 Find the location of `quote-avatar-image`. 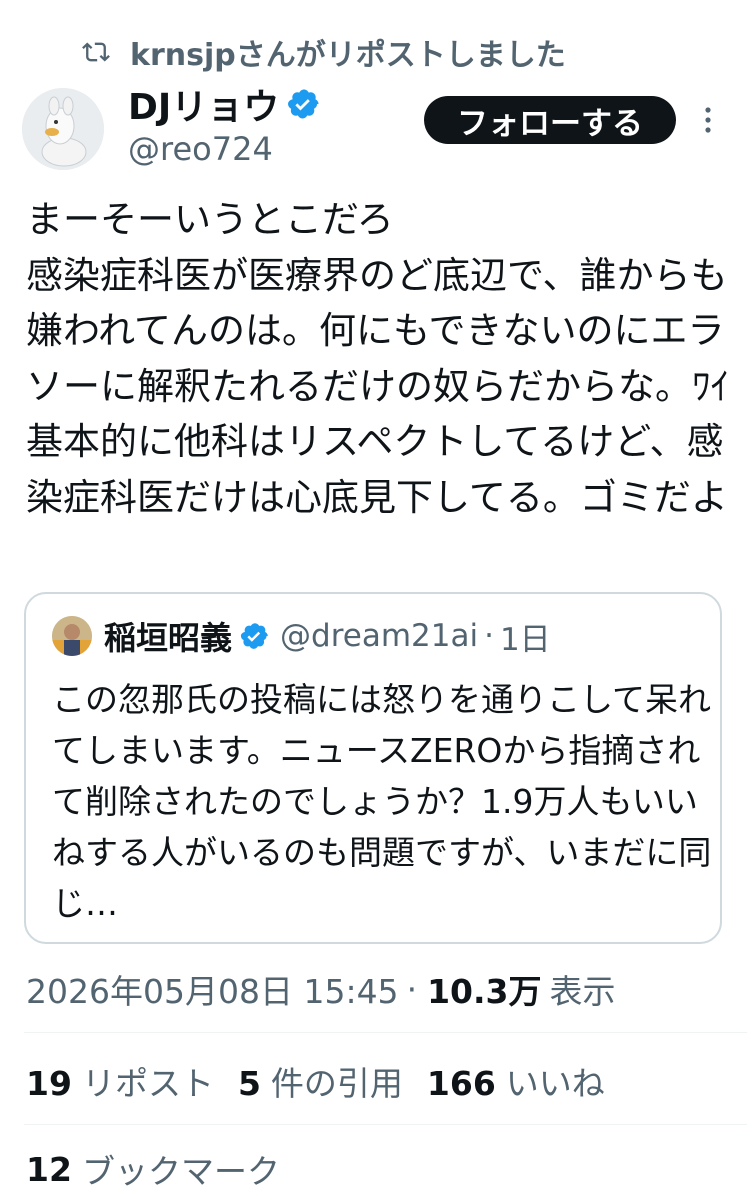

quote-avatar-image is located at coordinates (72, 636).